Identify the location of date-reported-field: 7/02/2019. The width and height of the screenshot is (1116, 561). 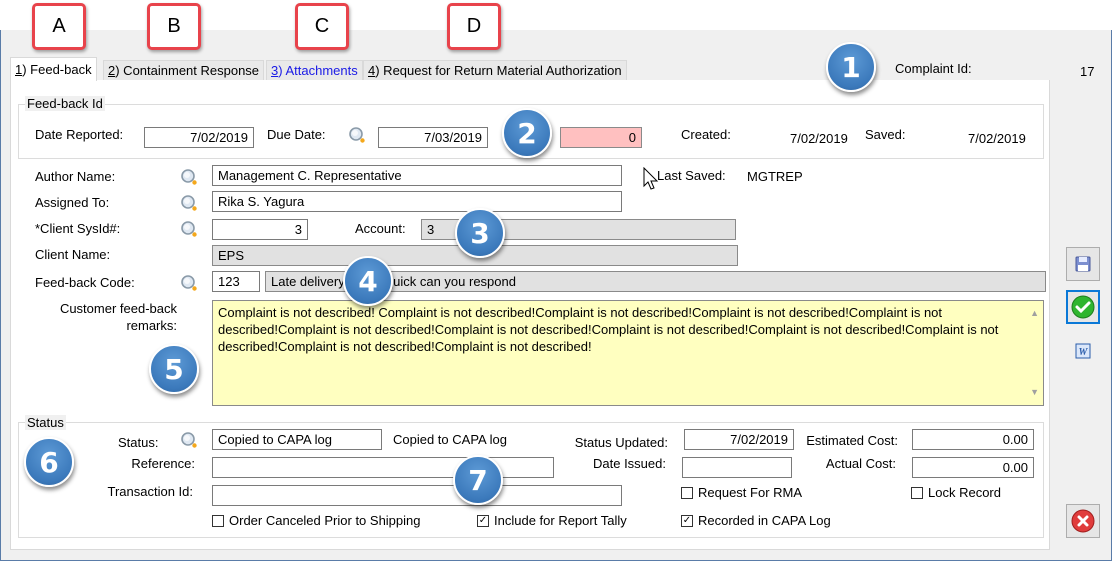
(199, 137).